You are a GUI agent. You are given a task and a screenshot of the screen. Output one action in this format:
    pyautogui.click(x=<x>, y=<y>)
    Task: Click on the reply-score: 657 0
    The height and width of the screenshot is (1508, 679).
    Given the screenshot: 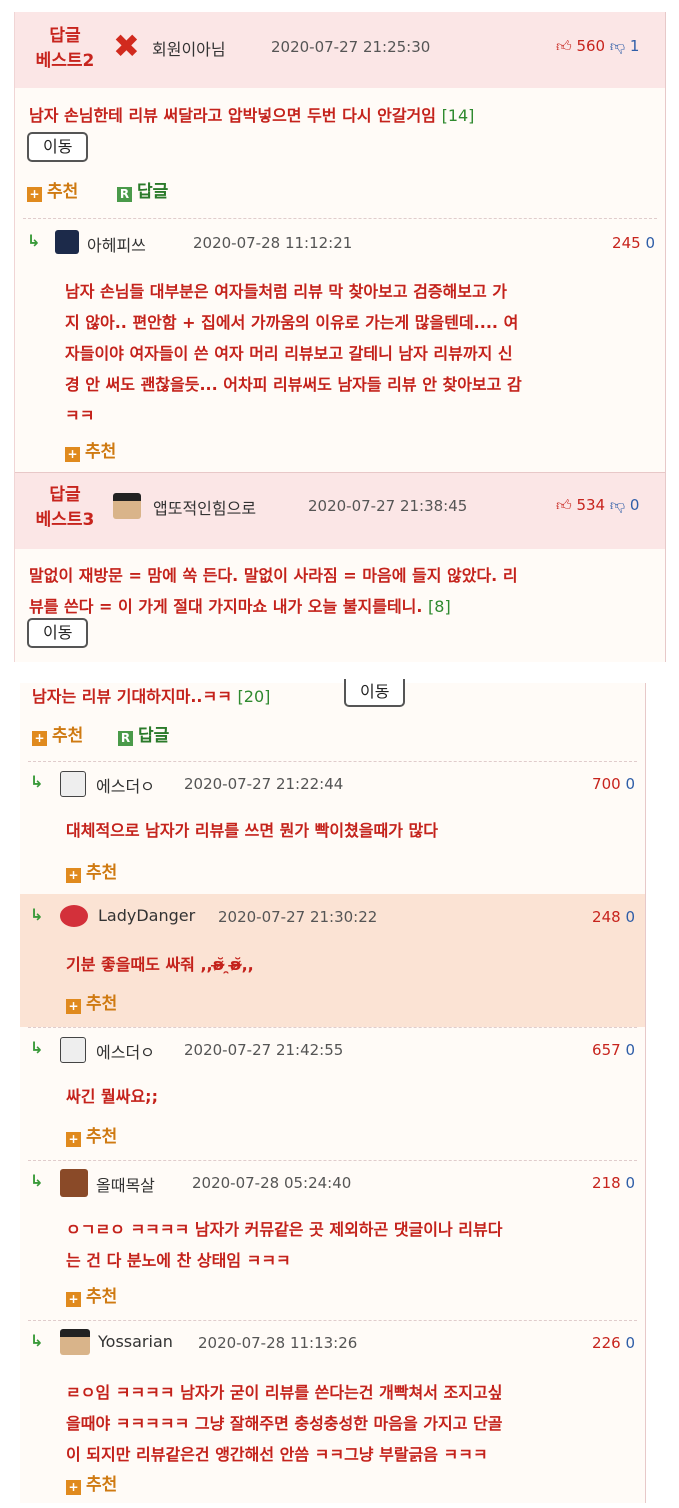 What is the action you would take?
    pyautogui.click(x=595, y=1050)
    